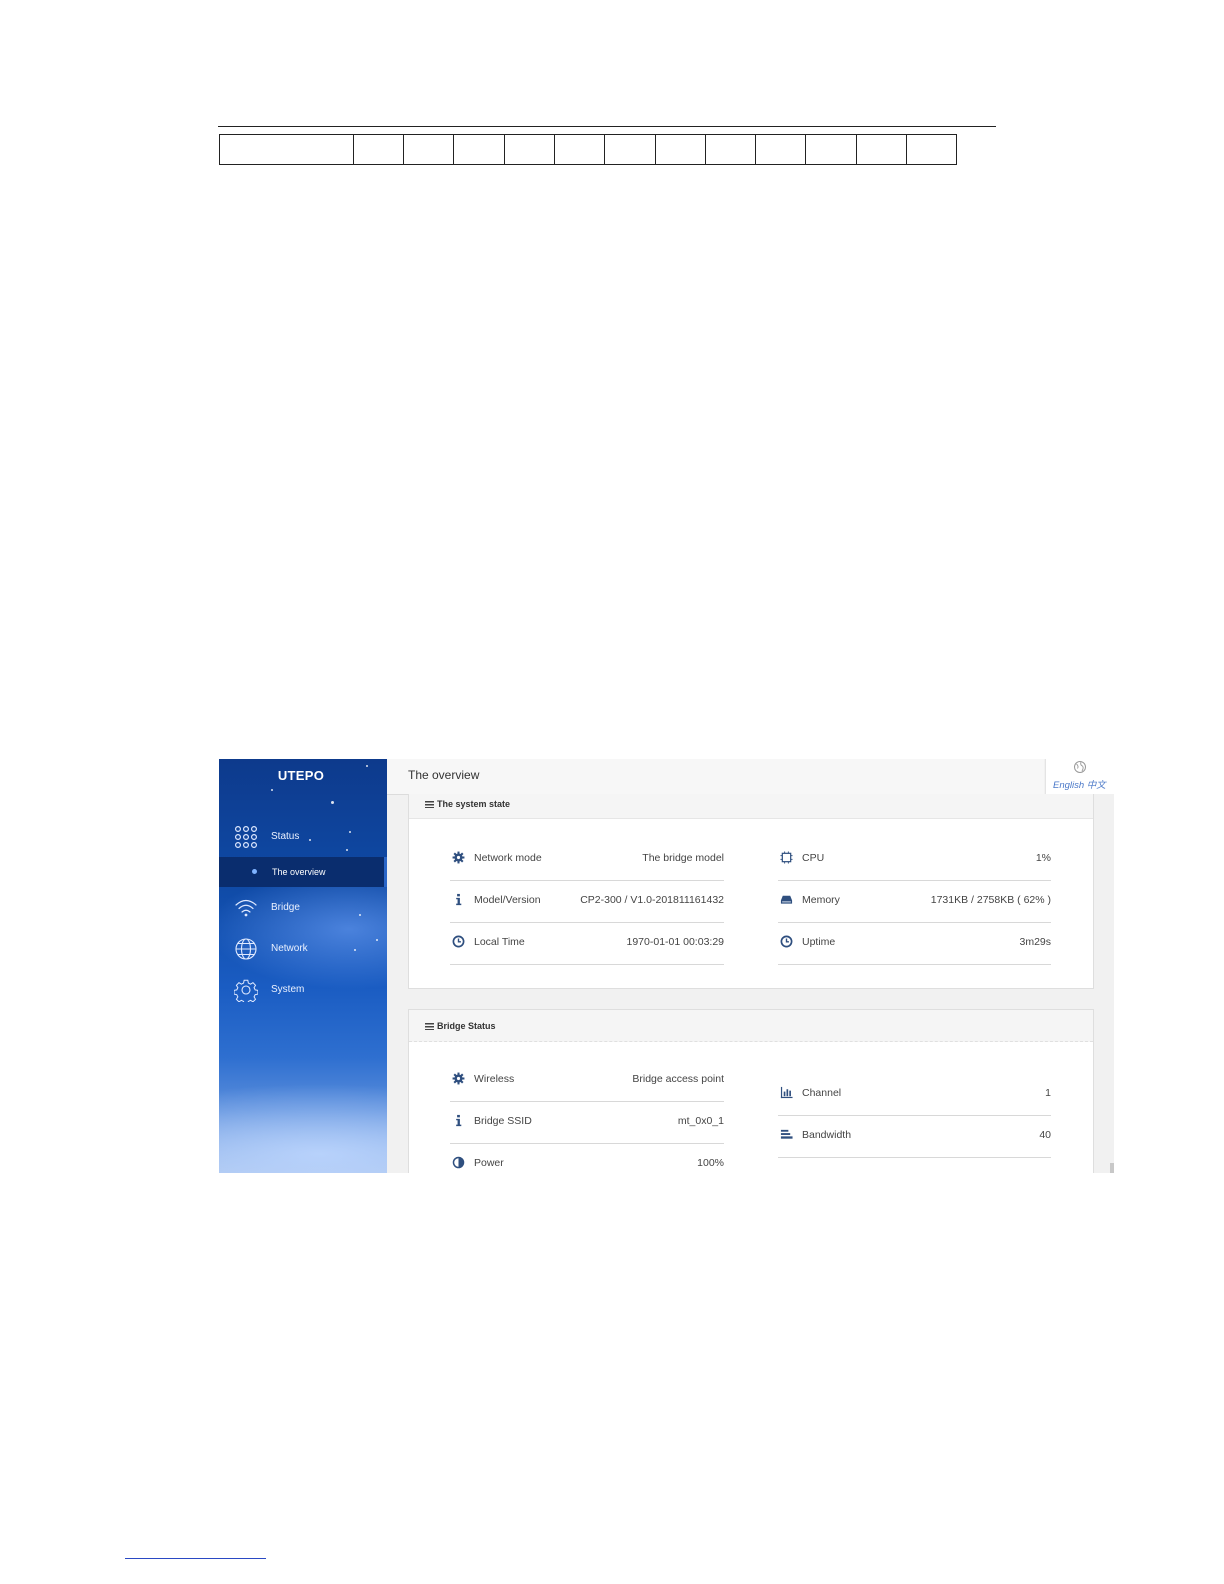 The image size is (1224, 1584). What do you see at coordinates (786, 899) in the screenshot?
I see `memory-icon` at bounding box center [786, 899].